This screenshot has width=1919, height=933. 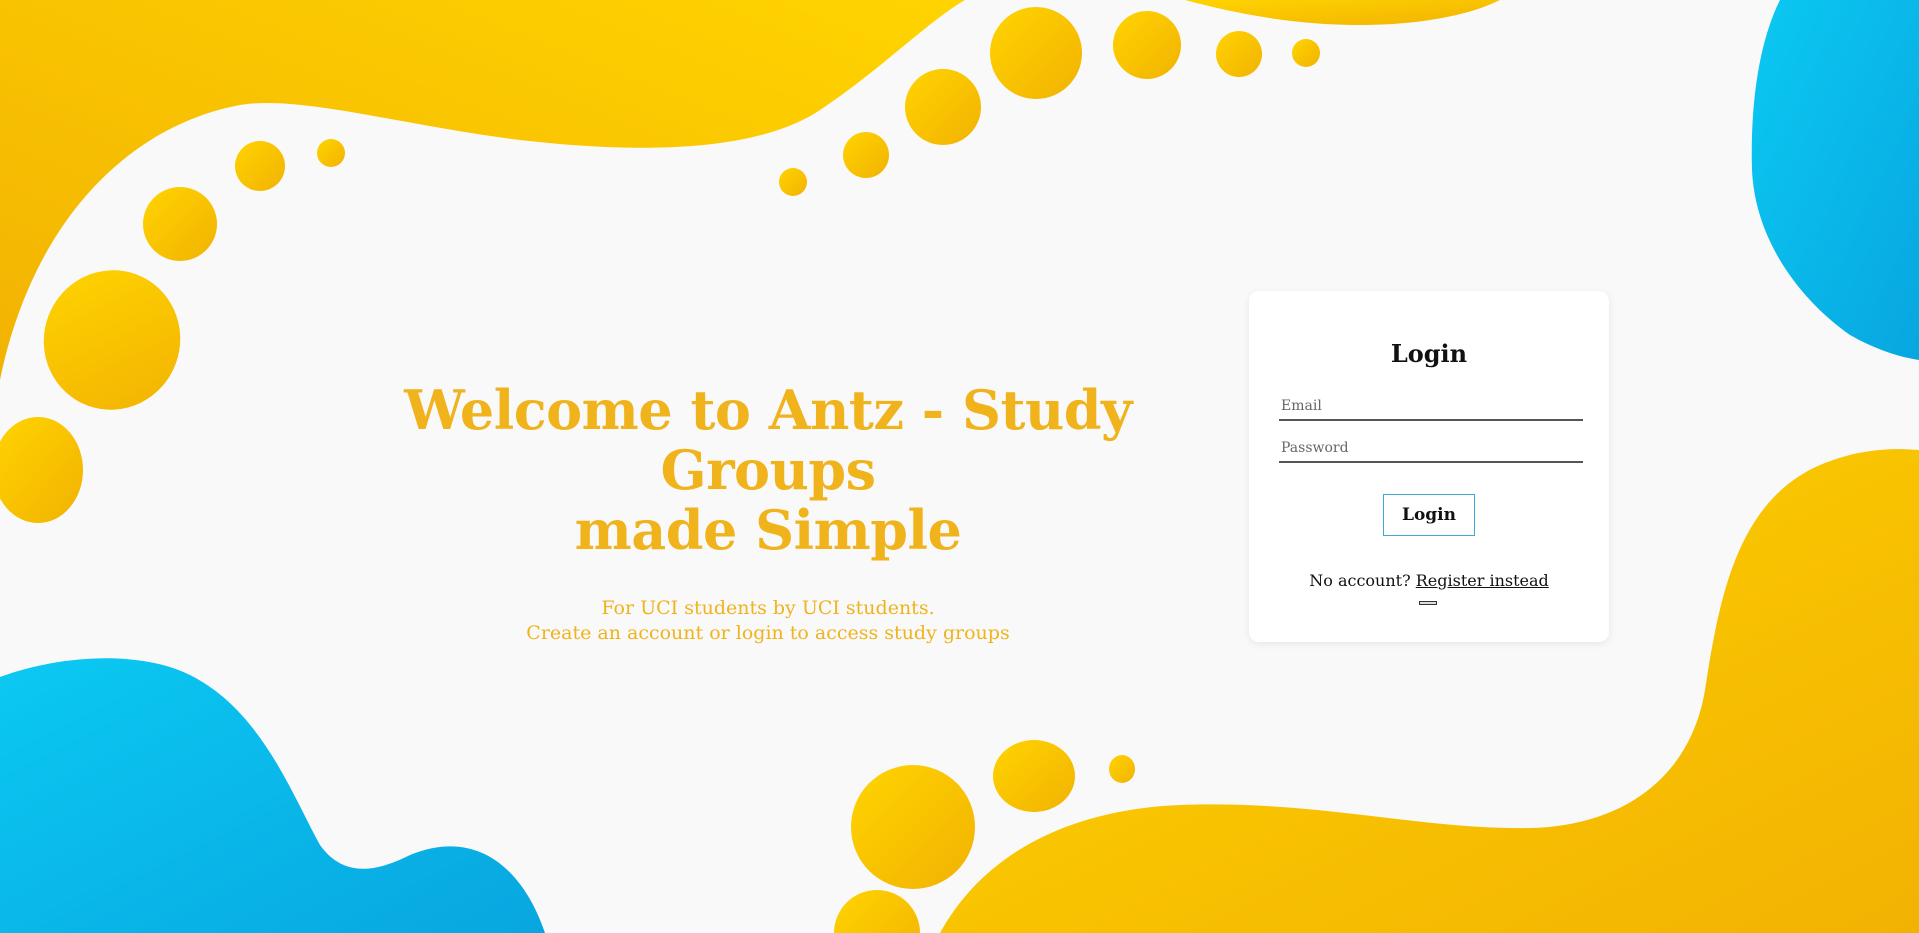 What do you see at coordinates (1482, 580) in the screenshot?
I see `register-link: Register instead` at bounding box center [1482, 580].